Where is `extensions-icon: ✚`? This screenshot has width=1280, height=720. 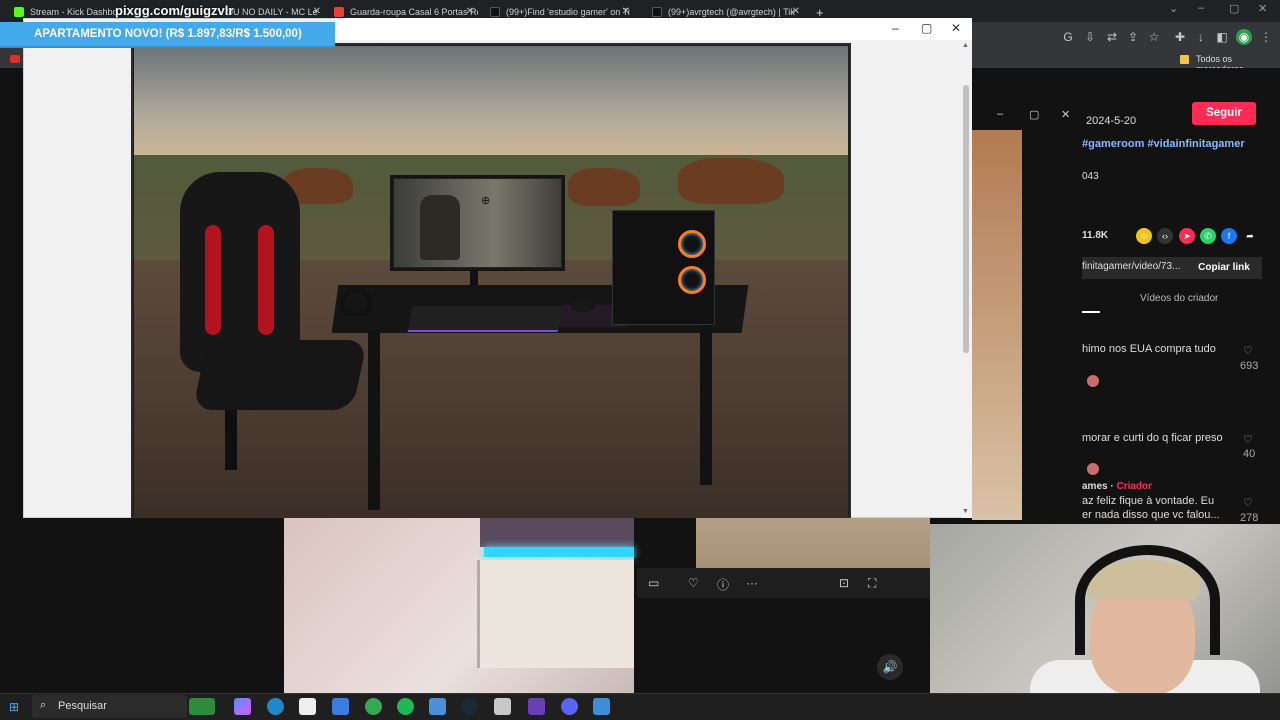
extensions-icon: ✚ is located at coordinates (1180, 37).